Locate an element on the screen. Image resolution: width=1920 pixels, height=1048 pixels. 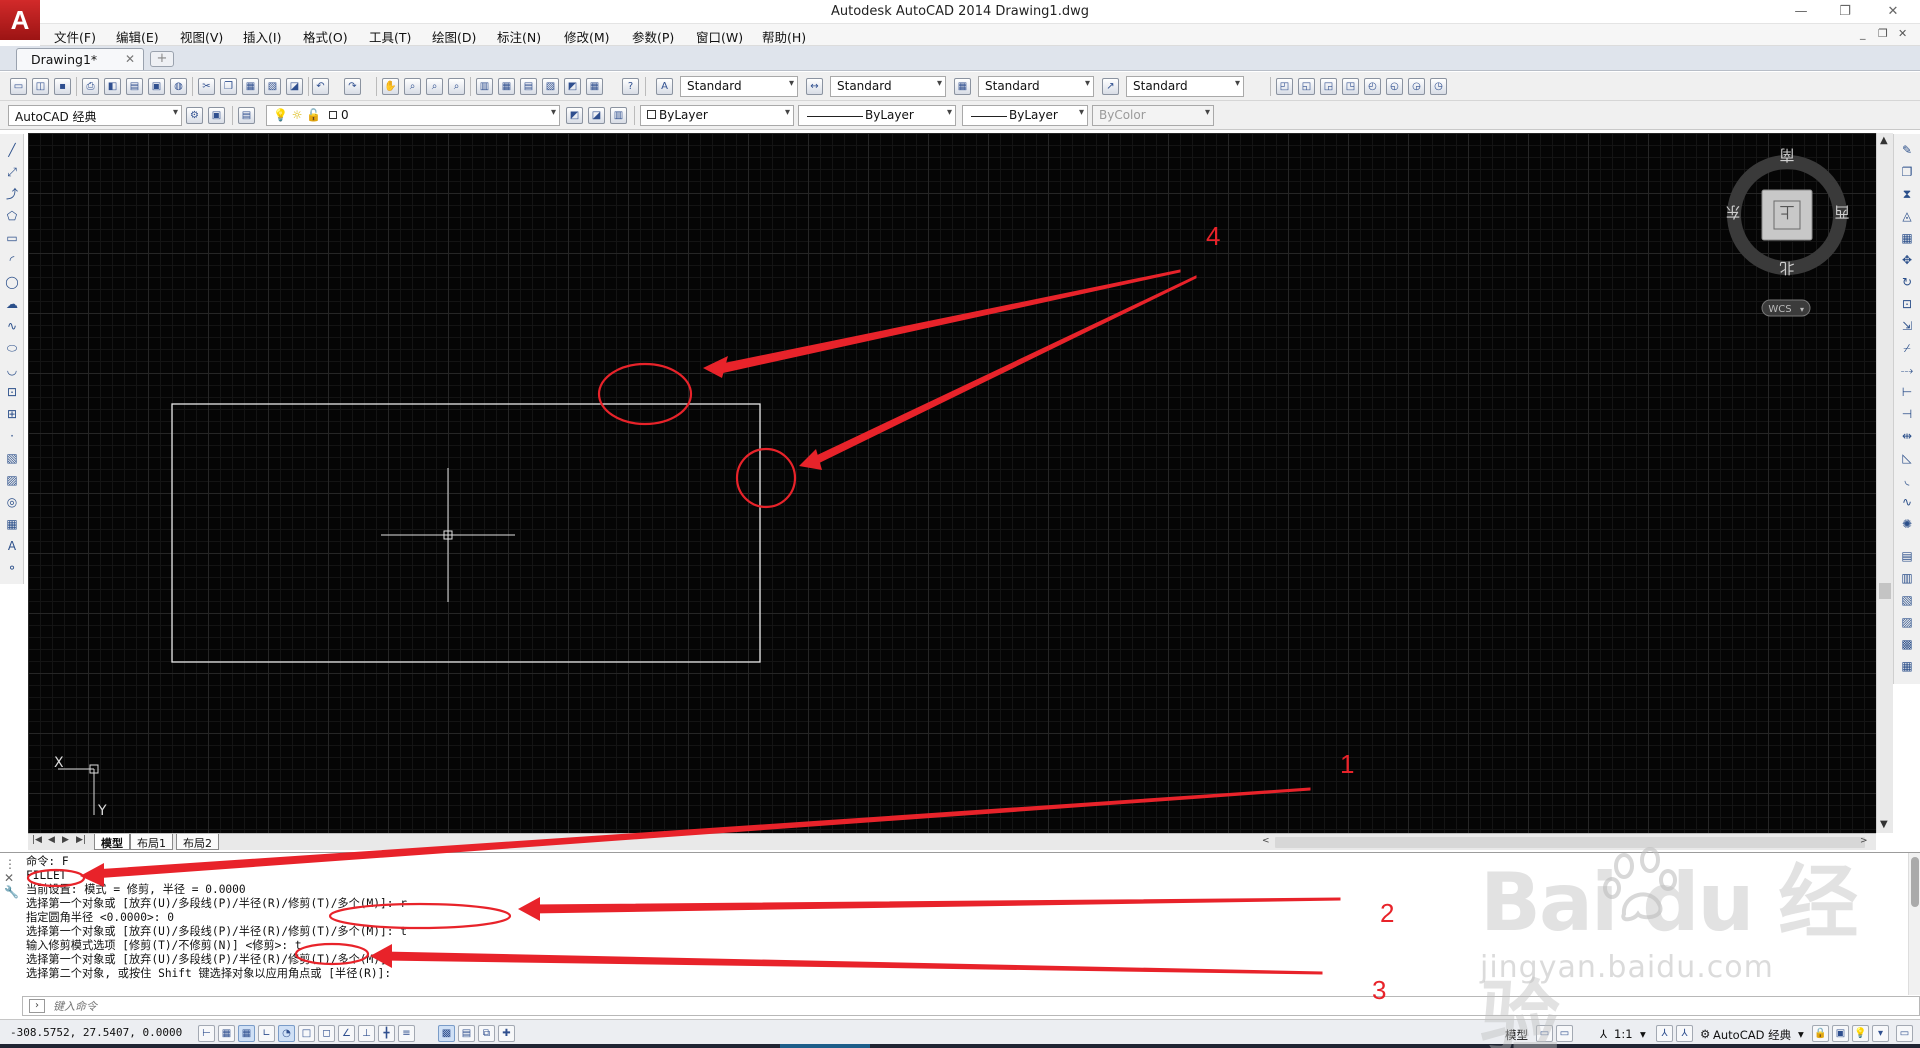
menu-format: 格式(O) is located at coordinates (325, 36).